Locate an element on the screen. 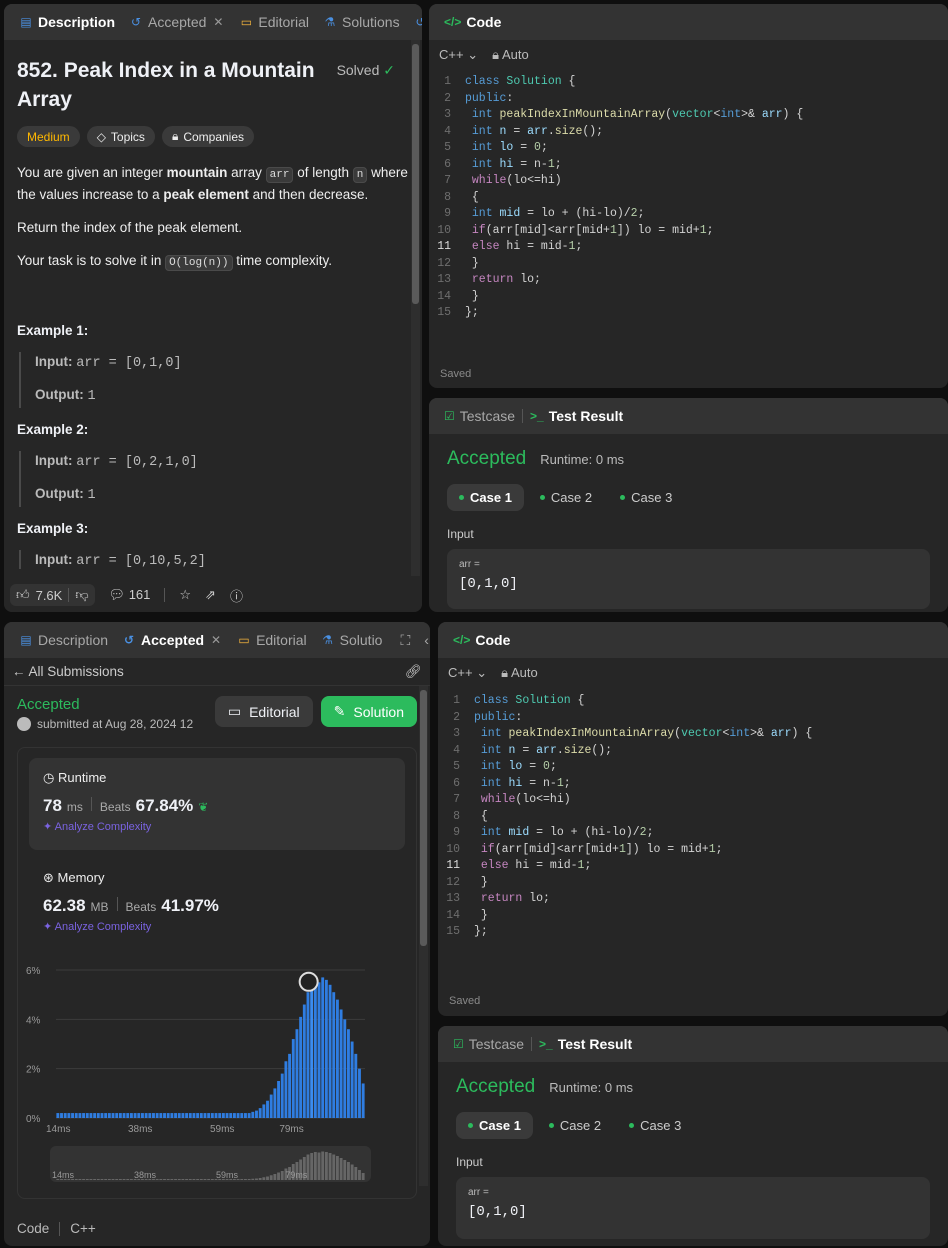  editorial-button: ▭ Editorial is located at coordinates (263, 711).